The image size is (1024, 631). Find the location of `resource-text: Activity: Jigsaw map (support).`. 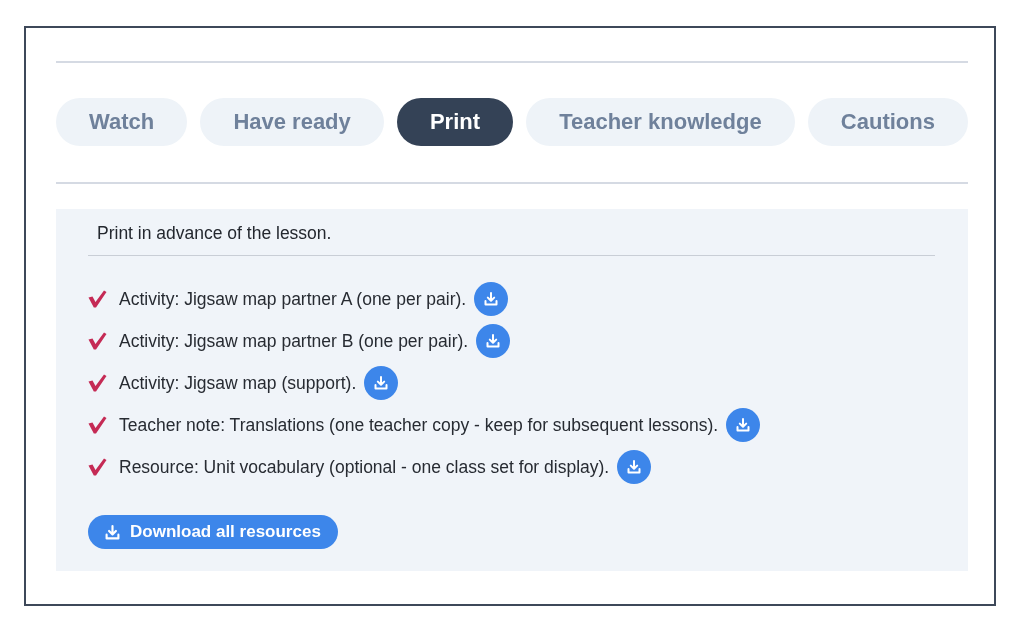

resource-text: Activity: Jigsaw map (support). is located at coordinates (238, 383).